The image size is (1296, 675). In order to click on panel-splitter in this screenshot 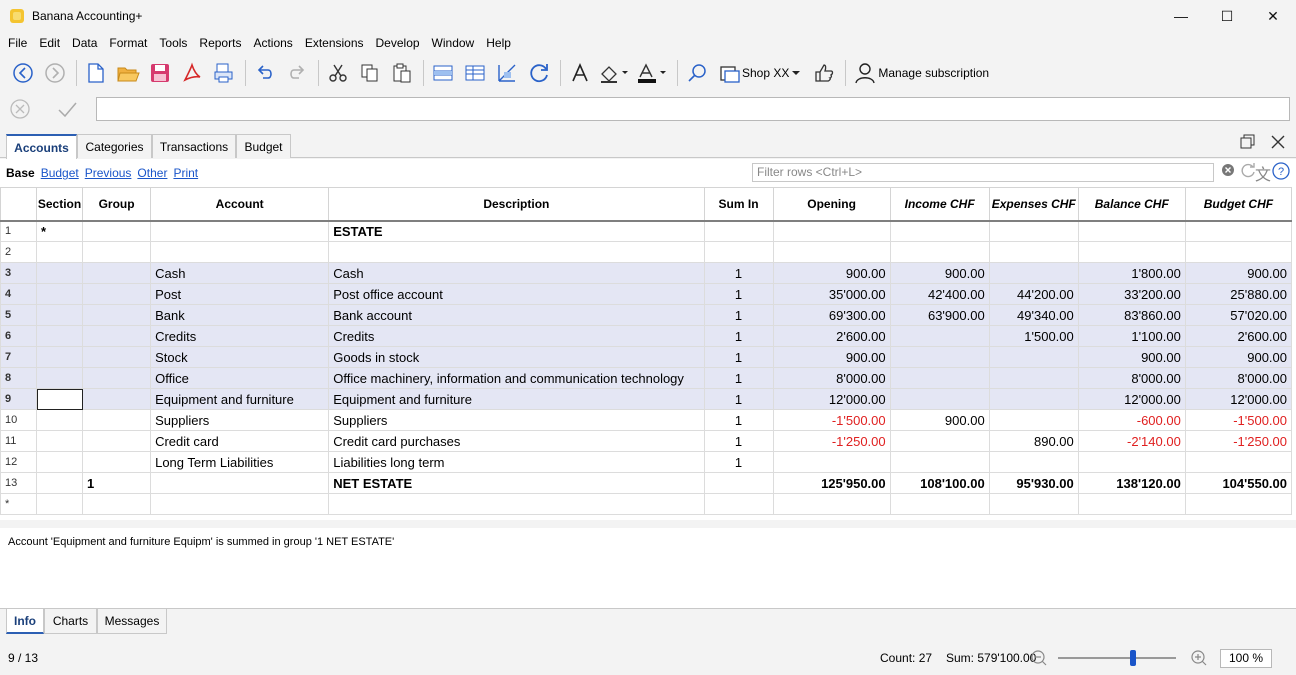, I will do `click(648, 524)`.